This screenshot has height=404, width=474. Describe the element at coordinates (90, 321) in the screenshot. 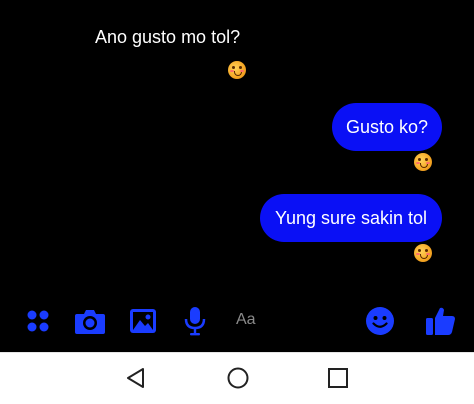

I see `camera-icon` at that location.